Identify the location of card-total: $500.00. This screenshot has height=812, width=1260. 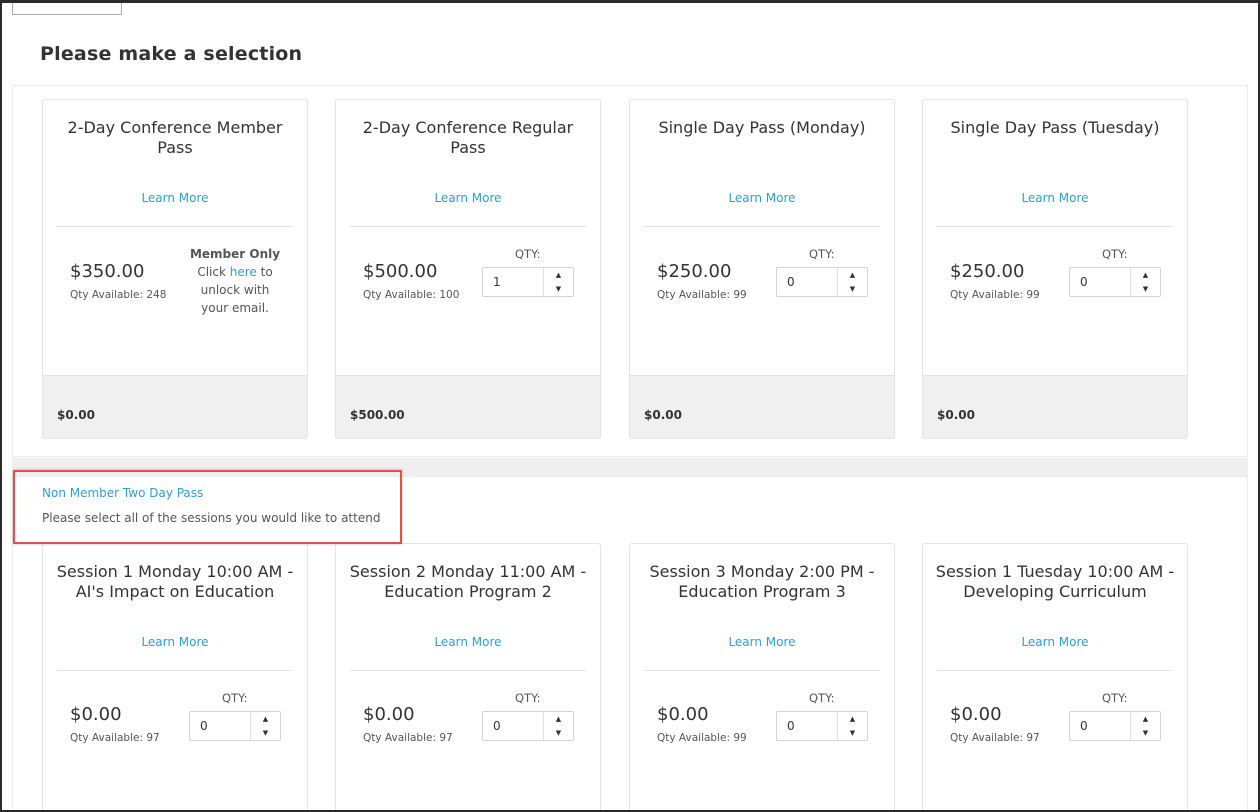
(377, 415).